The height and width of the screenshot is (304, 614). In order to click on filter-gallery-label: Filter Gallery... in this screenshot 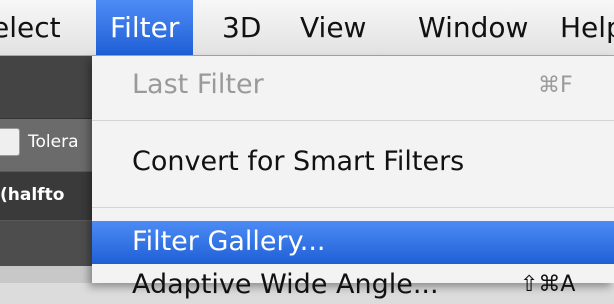, I will do `click(229, 241)`.